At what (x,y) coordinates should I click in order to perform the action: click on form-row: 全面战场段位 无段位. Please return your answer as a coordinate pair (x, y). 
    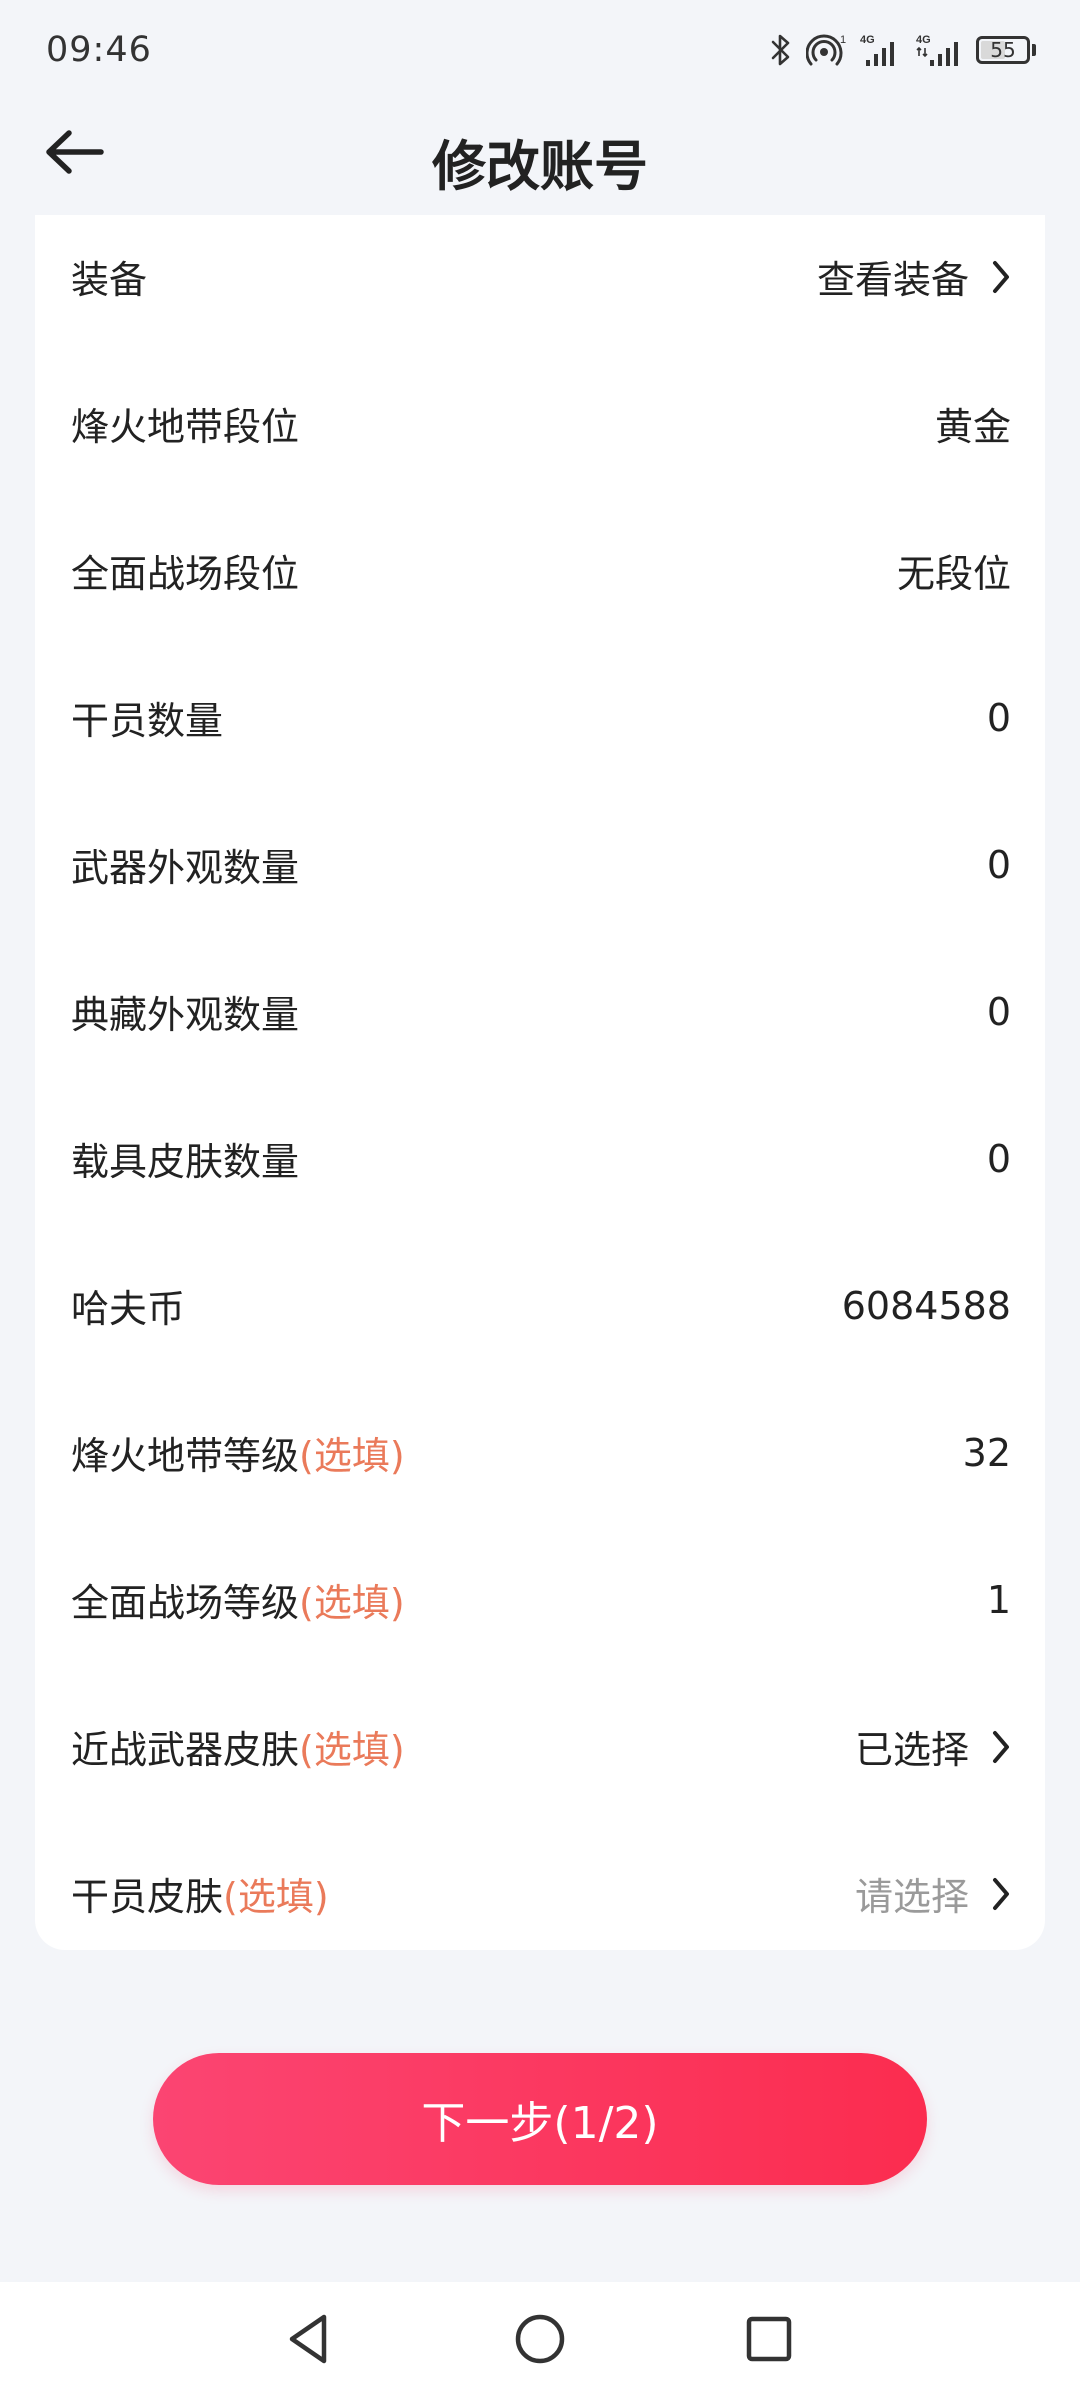
    Looking at the image, I should click on (540, 570).